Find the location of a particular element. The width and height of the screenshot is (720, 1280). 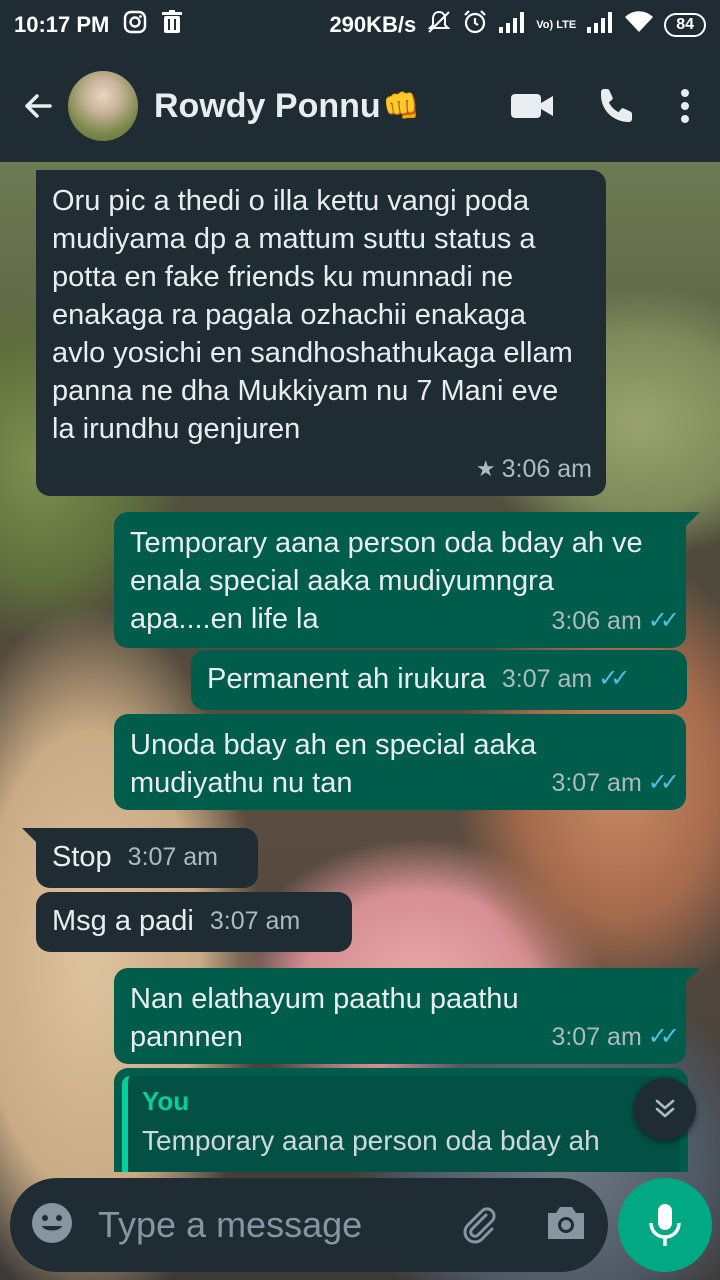

message-composer is located at coordinates (309, 1225).